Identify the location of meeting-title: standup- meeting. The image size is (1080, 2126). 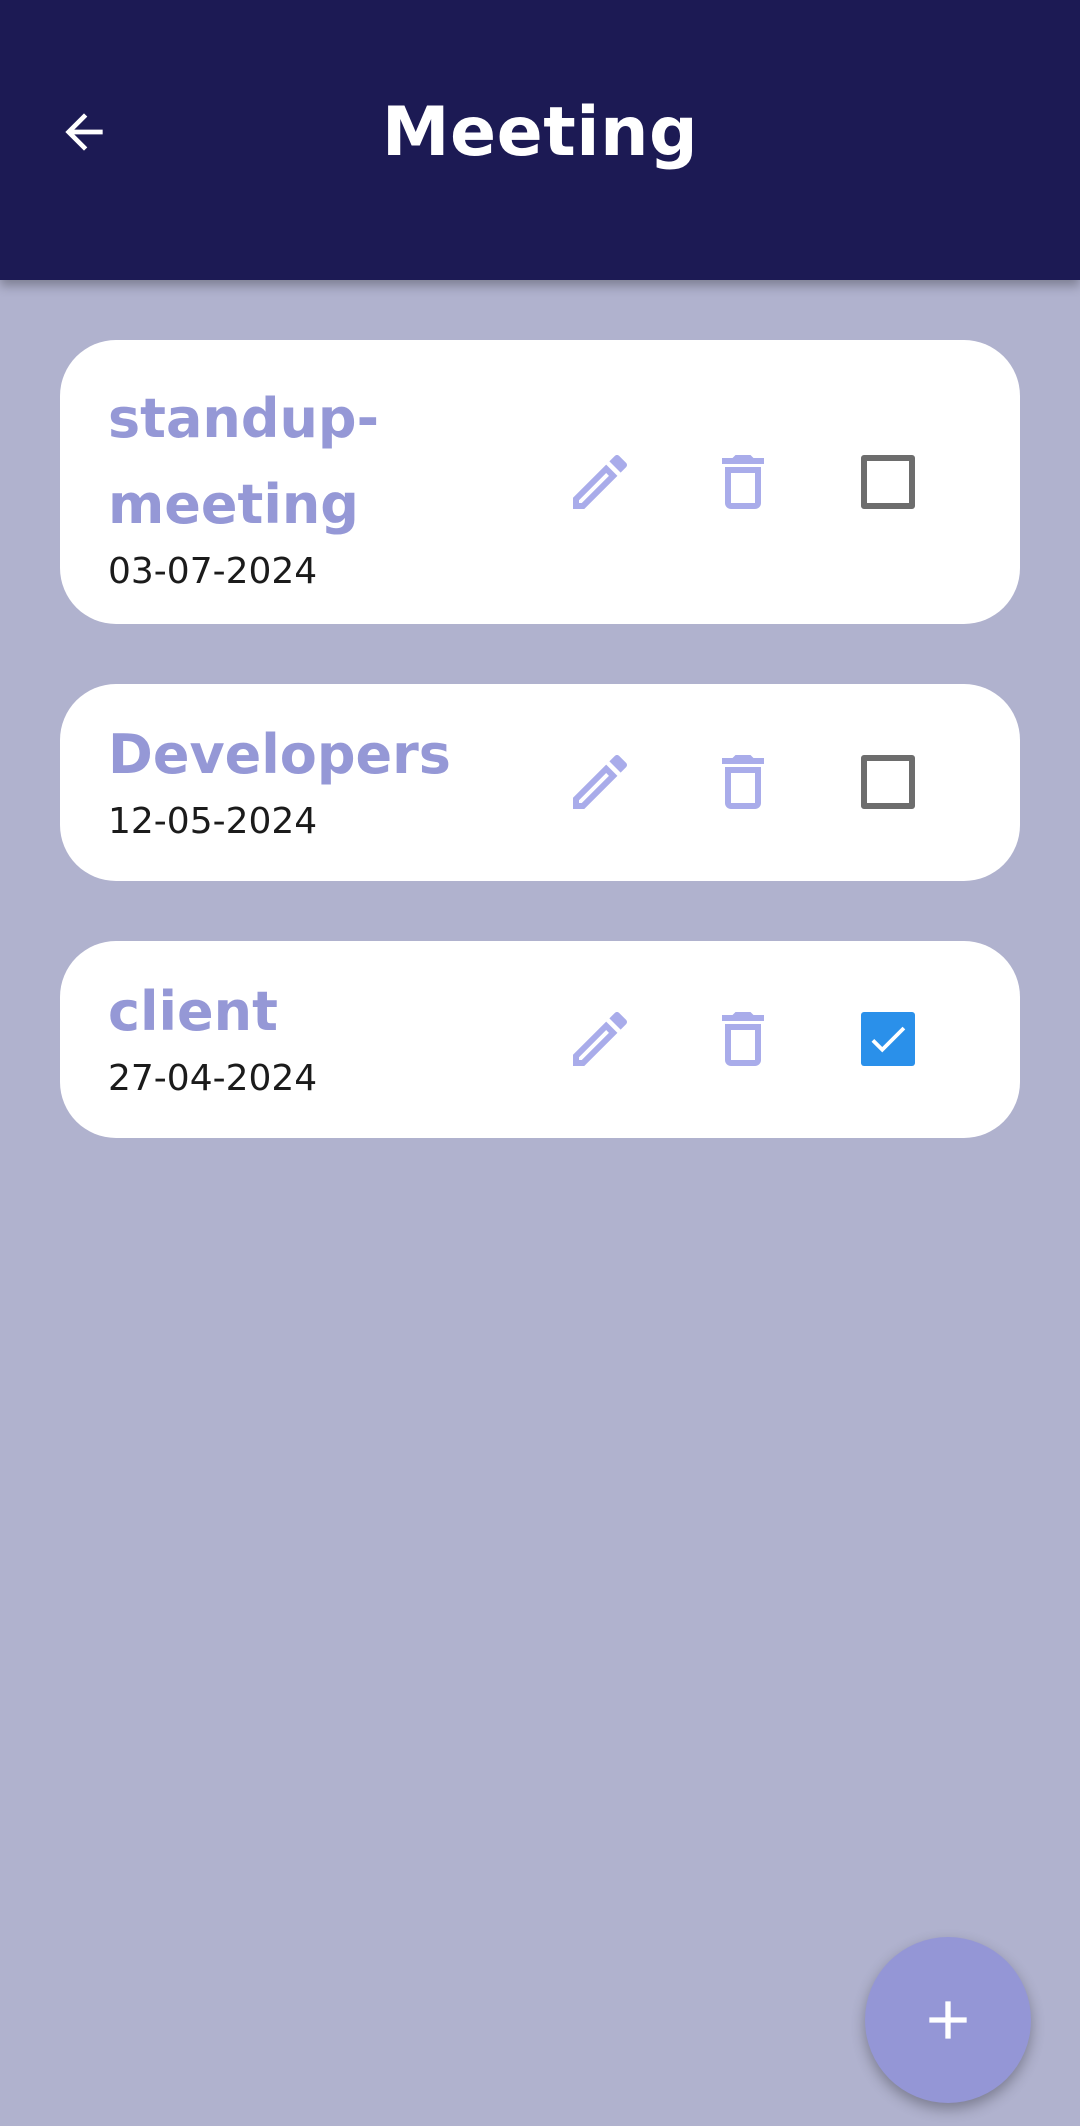
(243, 462).